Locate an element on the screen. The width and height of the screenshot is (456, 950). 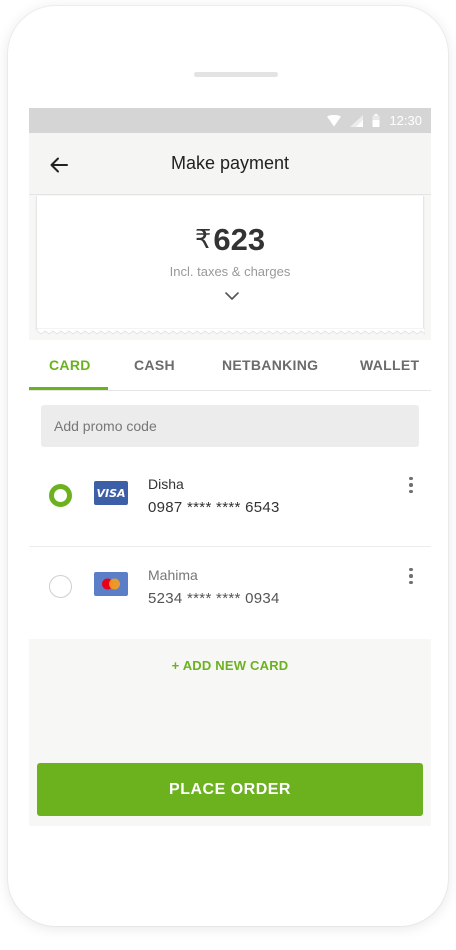
place-order-button: PLACE ORDER is located at coordinates (230, 789).